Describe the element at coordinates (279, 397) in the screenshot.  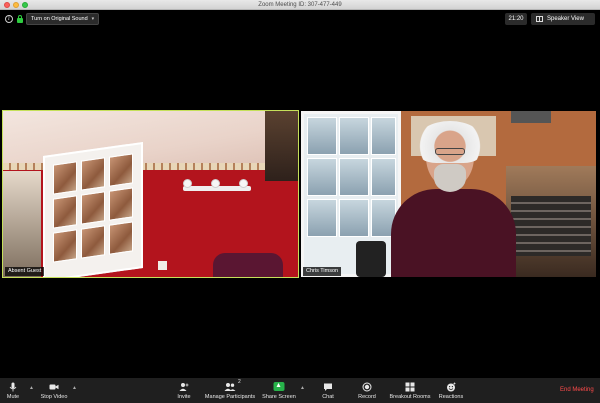
I see `share-screen-label: Share Screen` at that location.